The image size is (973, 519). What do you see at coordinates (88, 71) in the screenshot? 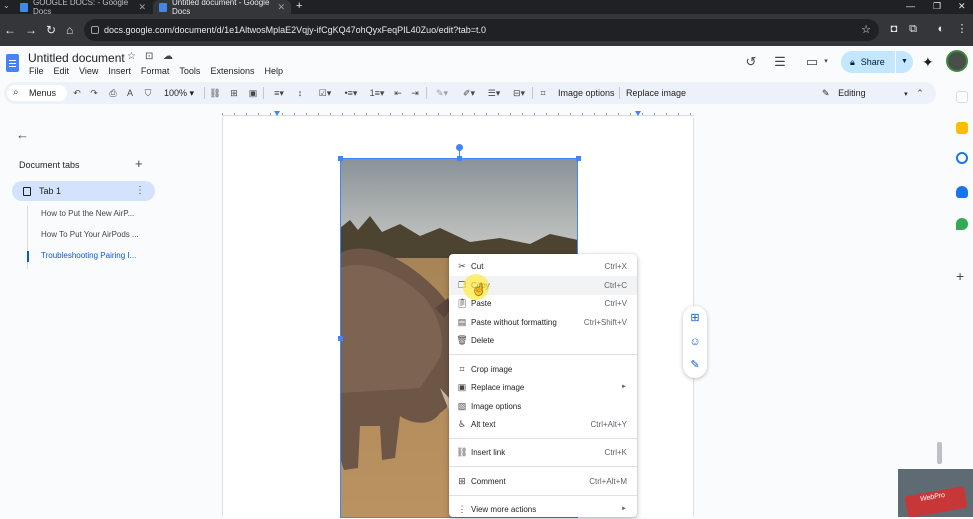
I see `menu-view: View` at bounding box center [88, 71].